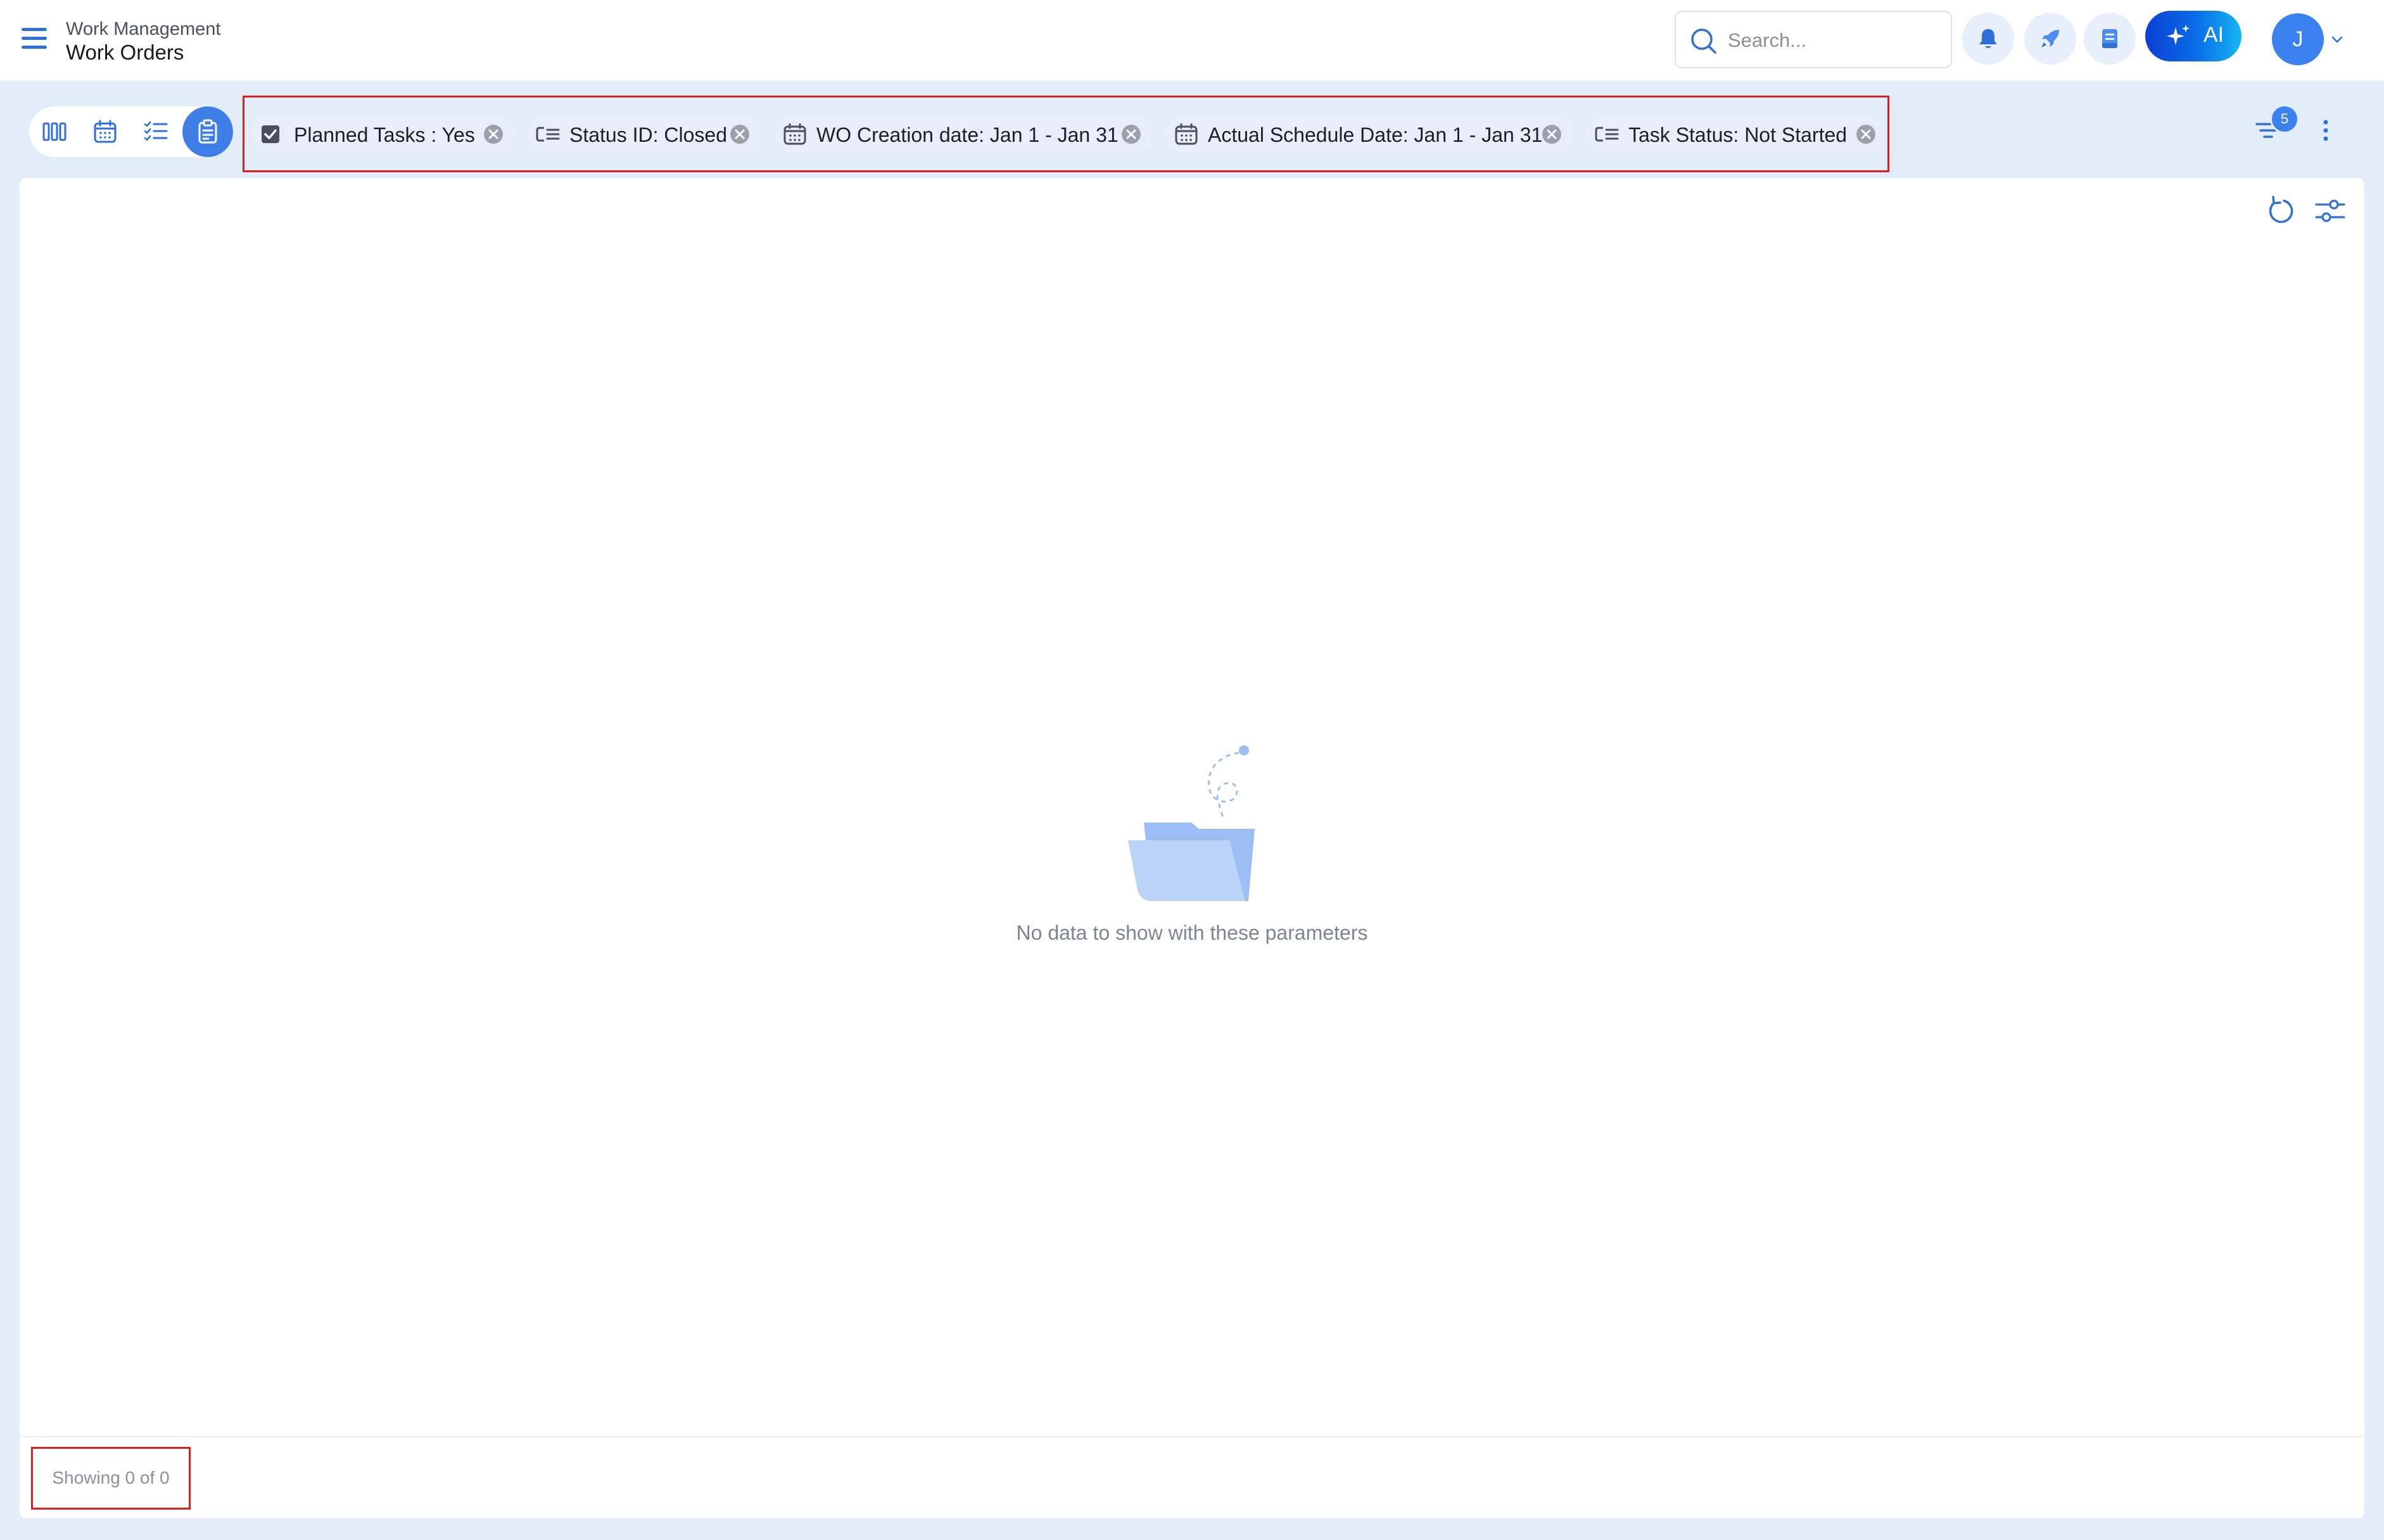  I want to click on more-options-icon, so click(2325, 130).